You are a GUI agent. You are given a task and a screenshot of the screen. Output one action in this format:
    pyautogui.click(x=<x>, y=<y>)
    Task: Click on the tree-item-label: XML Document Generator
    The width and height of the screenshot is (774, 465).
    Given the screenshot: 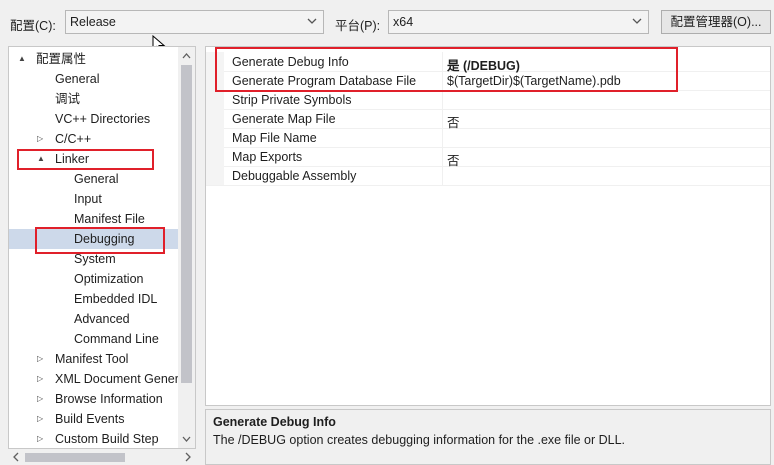 What is the action you would take?
    pyautogui.click(x=125, y=379)
    